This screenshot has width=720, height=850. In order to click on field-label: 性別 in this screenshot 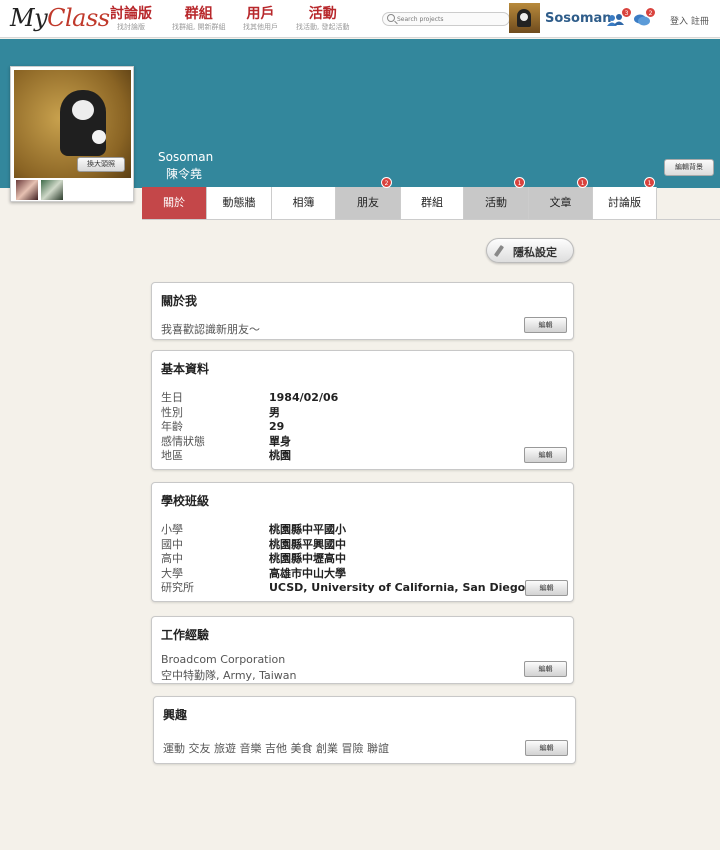, I will do `click(172, 412)`.